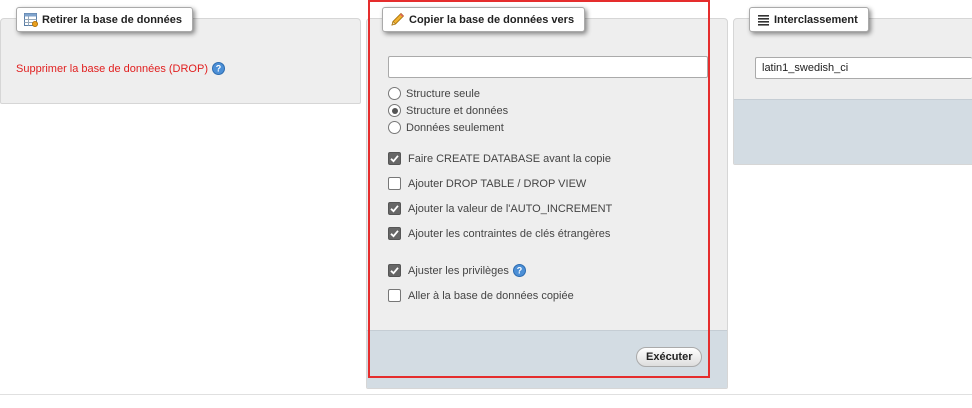 This screenshot has height=408, width=972. Describe the element at coordinates (853, 131) in the screenshot. I see `collation-panel-footer` at that location.